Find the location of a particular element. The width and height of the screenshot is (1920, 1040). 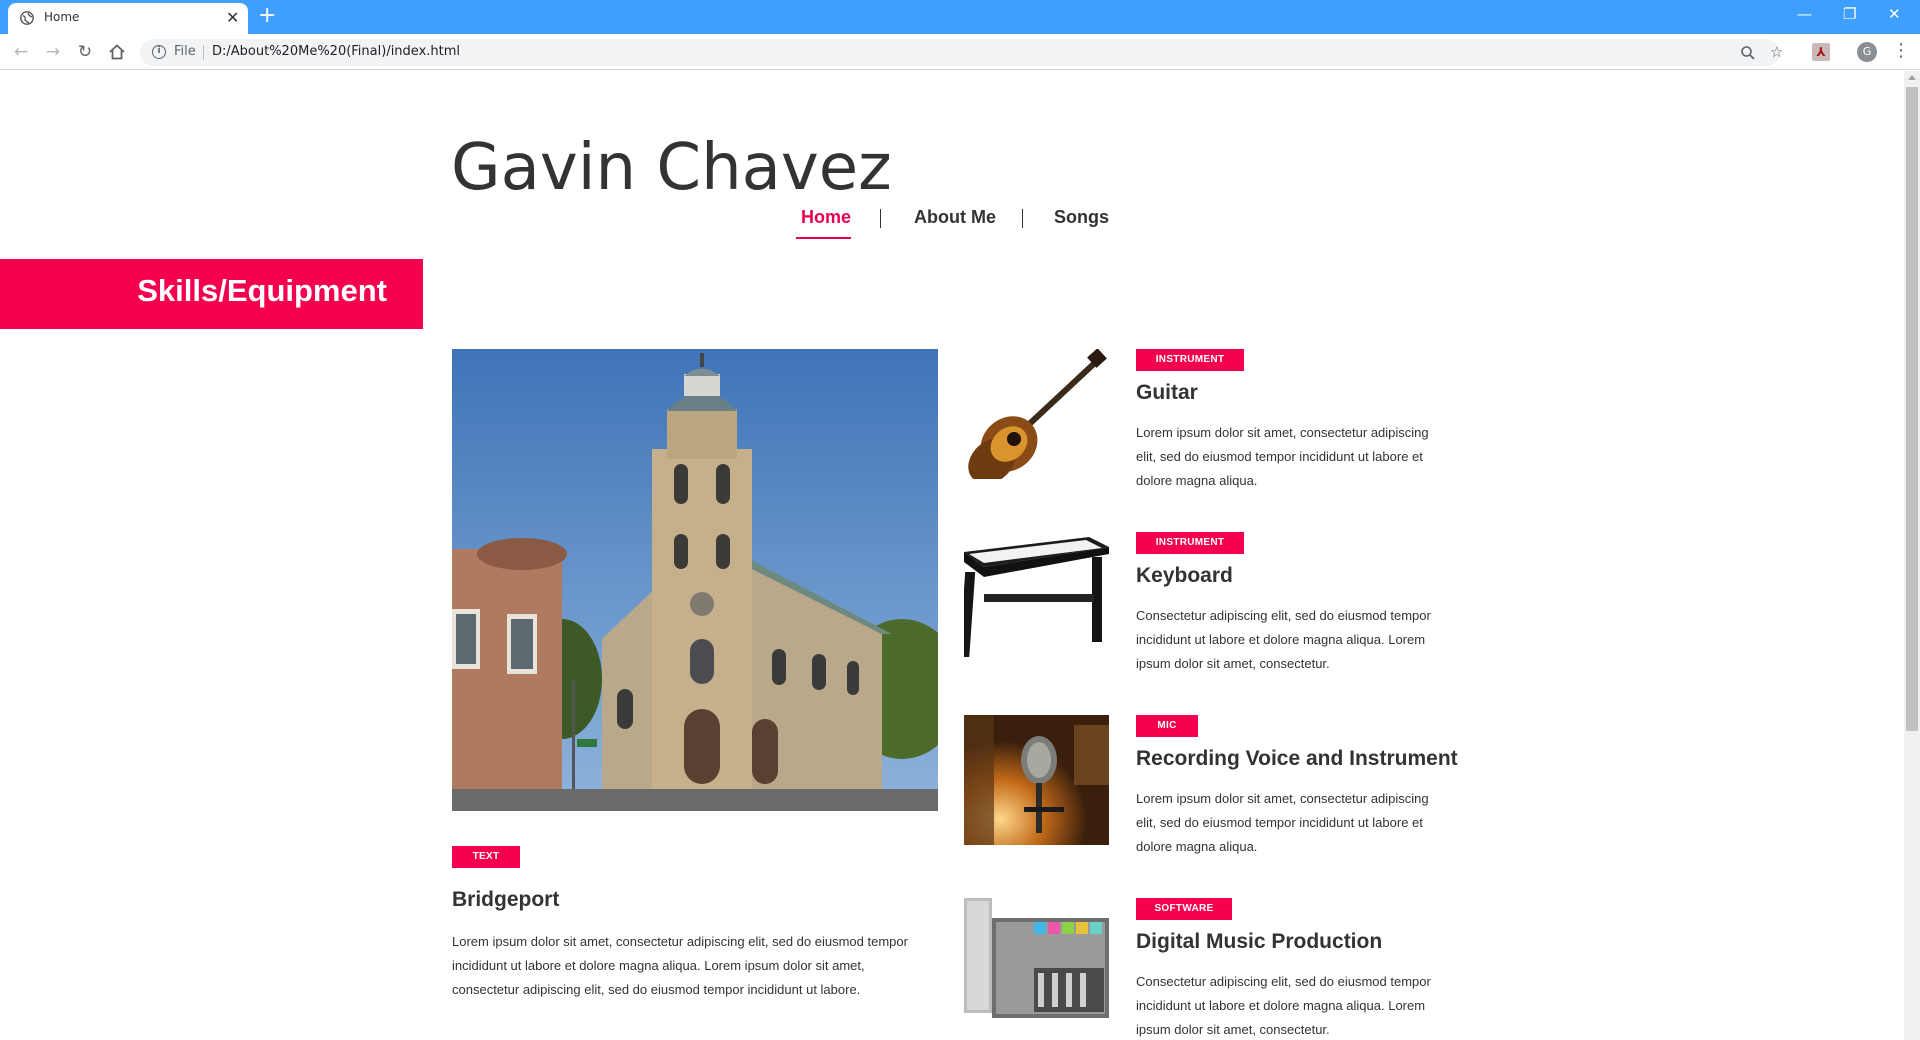

card-image-microphone is located at coordinates (1036, 780).